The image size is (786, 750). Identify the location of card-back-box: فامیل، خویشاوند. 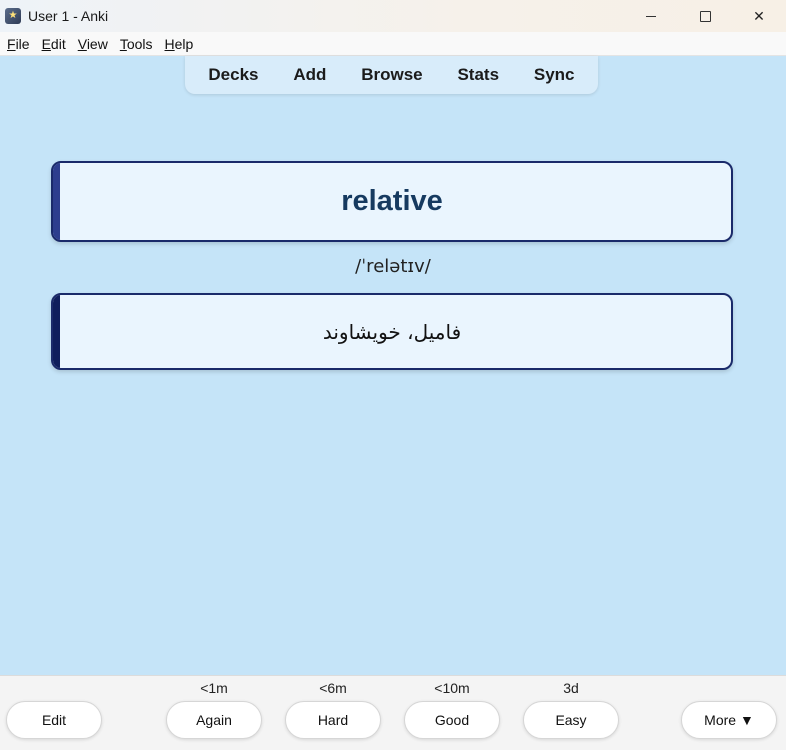
(392, 331).